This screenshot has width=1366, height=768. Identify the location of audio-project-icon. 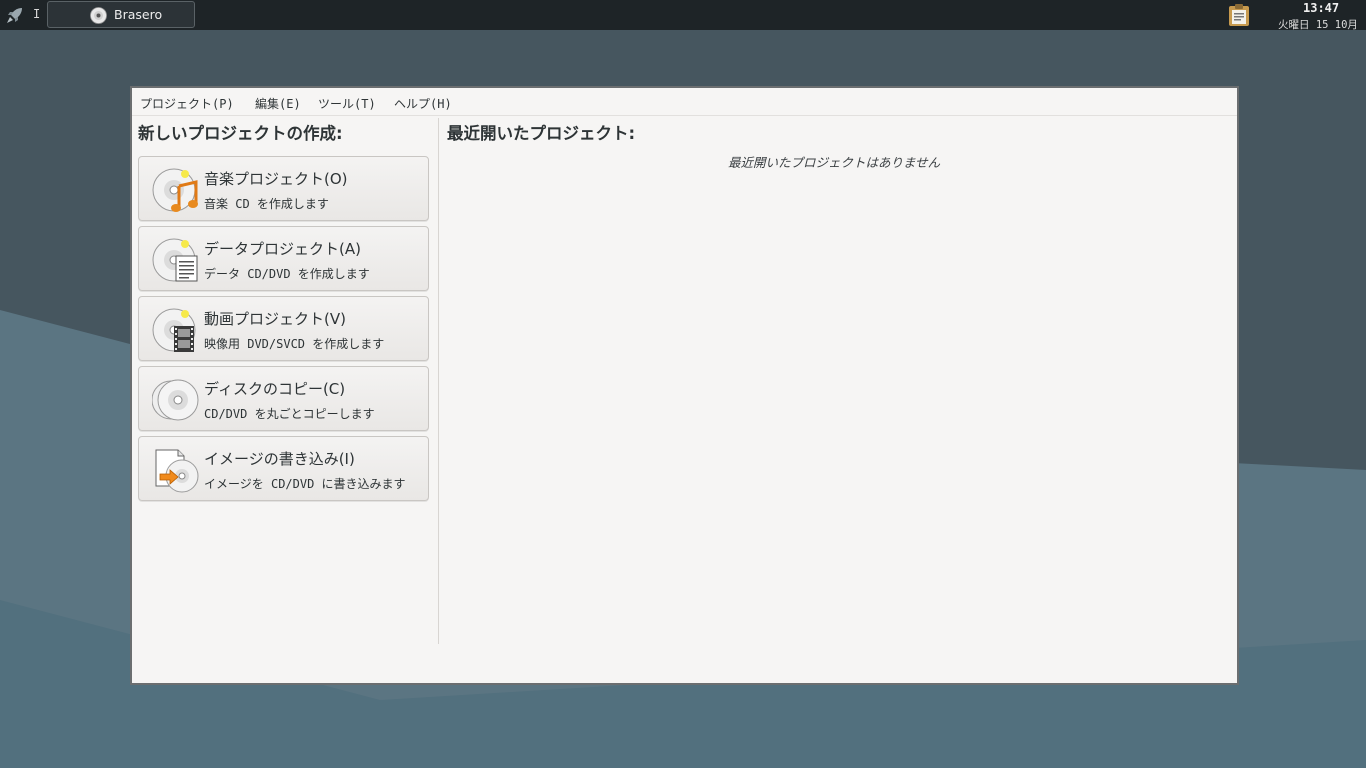
(175, 190).